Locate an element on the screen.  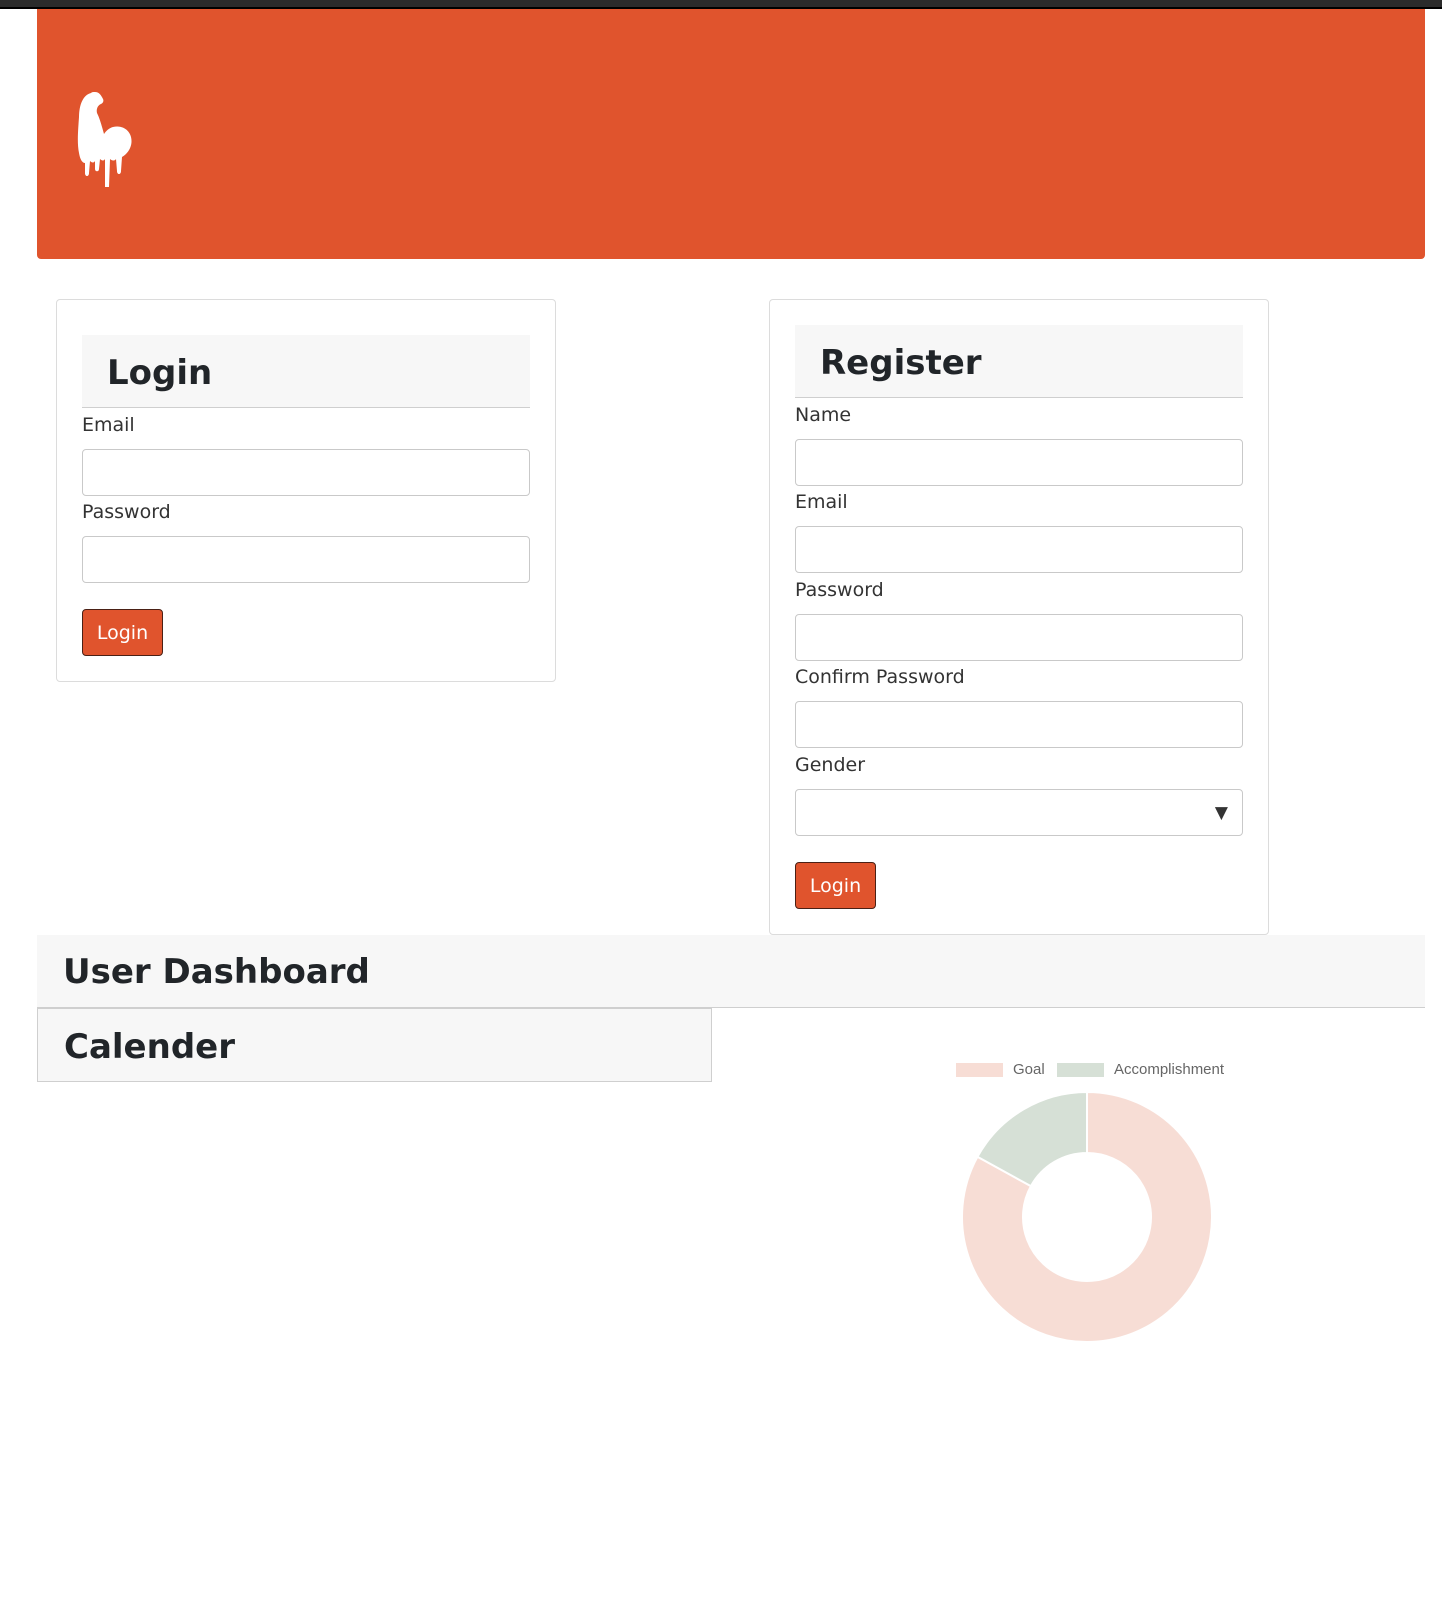
register-submit-button: Login is located at coordinates (835, 885).